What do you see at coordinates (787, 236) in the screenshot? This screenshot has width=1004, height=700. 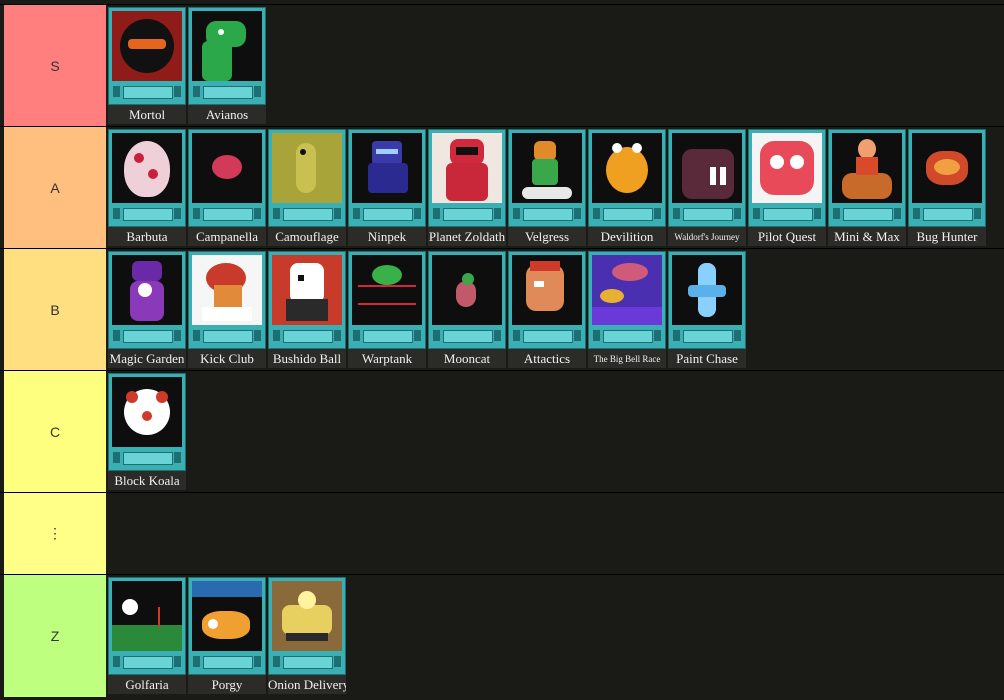 I see `game-title: Pilot Quest` at bounding box center [787, 236].